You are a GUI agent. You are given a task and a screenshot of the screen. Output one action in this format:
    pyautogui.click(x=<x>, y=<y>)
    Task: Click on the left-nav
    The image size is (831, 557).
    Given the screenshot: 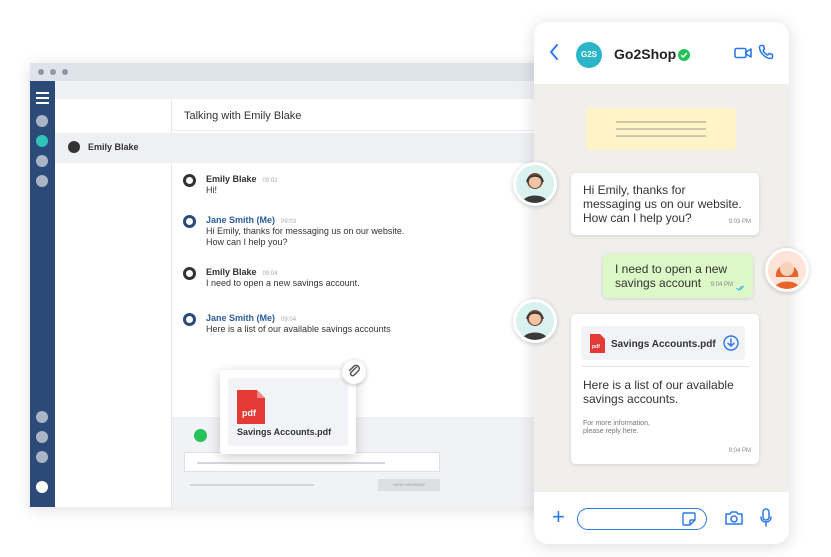 What is the action you would take?
    pyautogui.click(x=42, y=294)
    